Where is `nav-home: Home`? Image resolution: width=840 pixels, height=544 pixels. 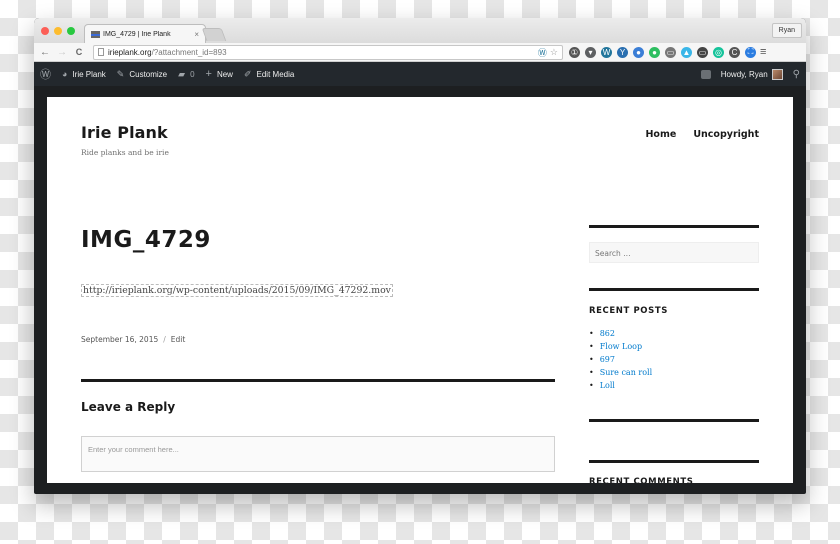
nav-home: Home is located at coordinates (660, 134).